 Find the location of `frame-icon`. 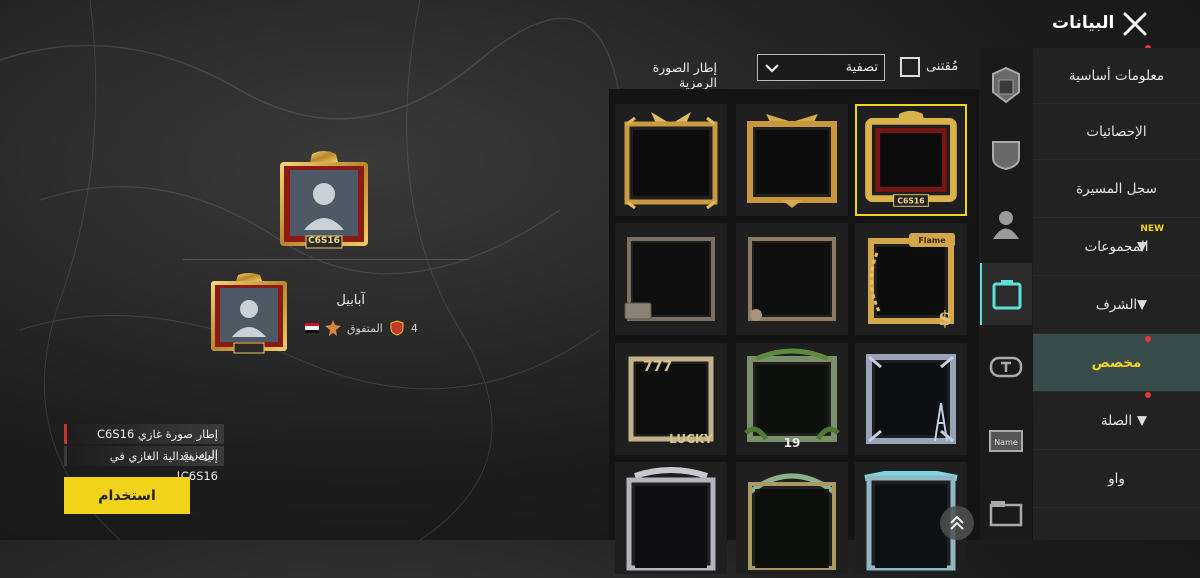

frame-icon is located at coordinates (1007, 295).